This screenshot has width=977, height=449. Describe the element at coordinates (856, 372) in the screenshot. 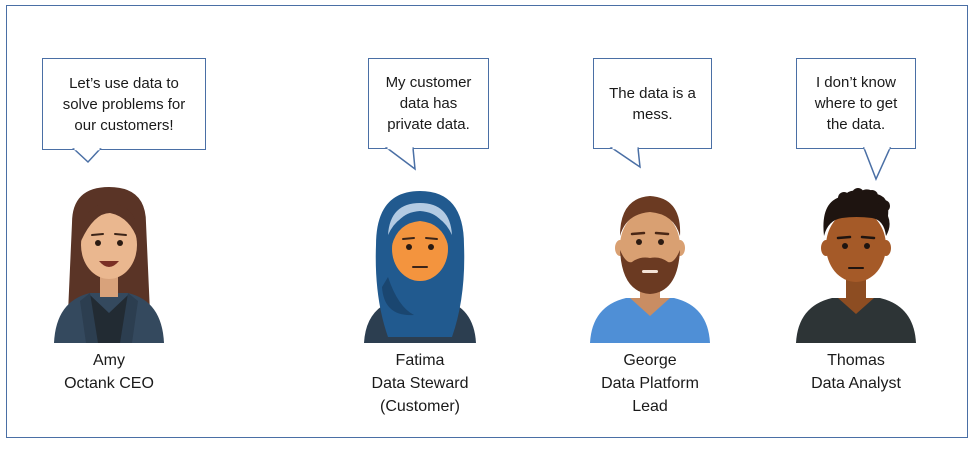

I see `persona-caption-thomas: Thomas Data Analyst` at that location.